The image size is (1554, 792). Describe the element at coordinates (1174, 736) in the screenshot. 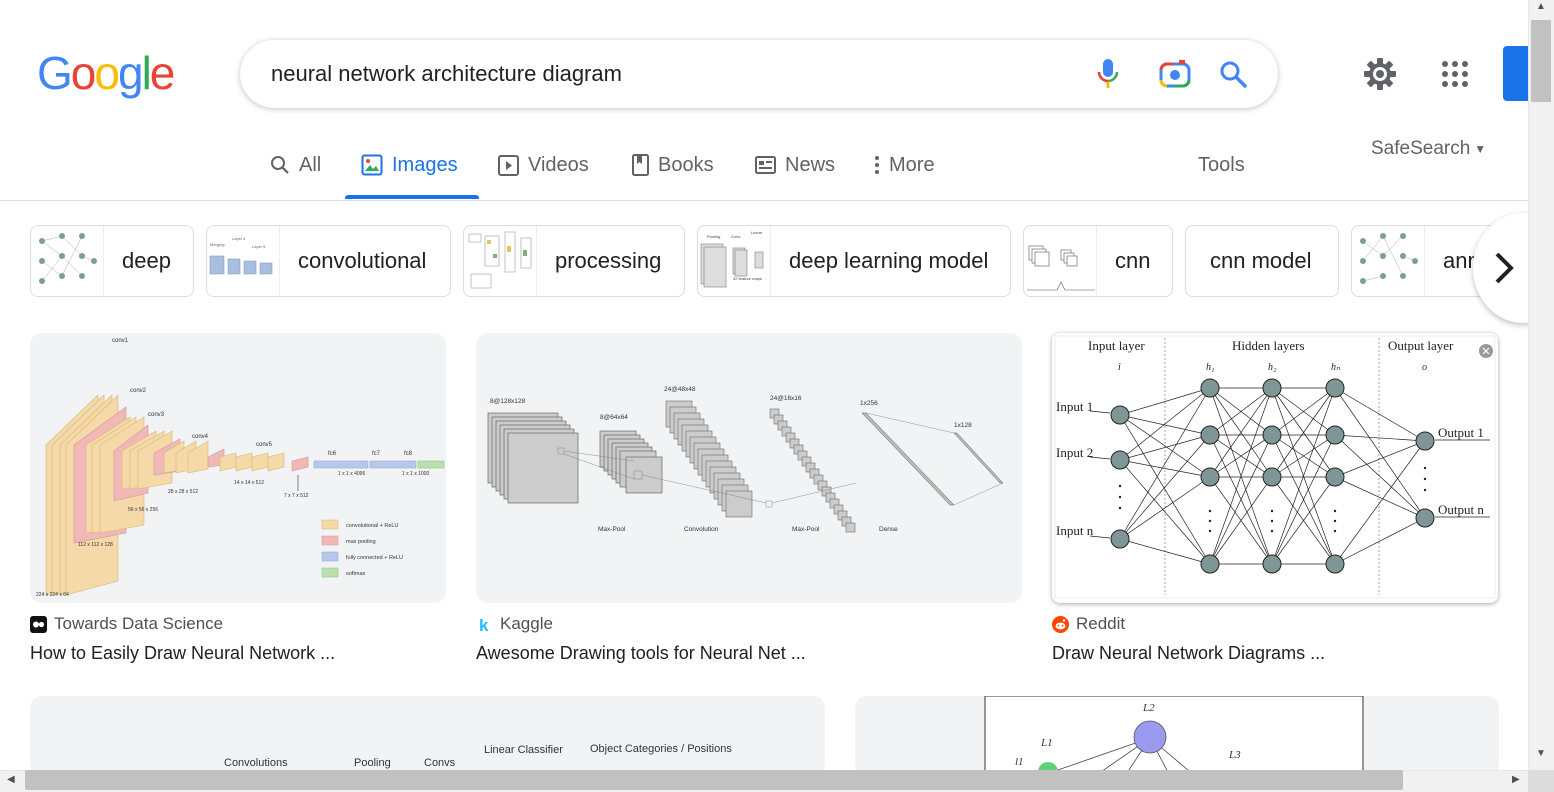

I see `graph-diagram: L2 L1 L3 l1` at that location.